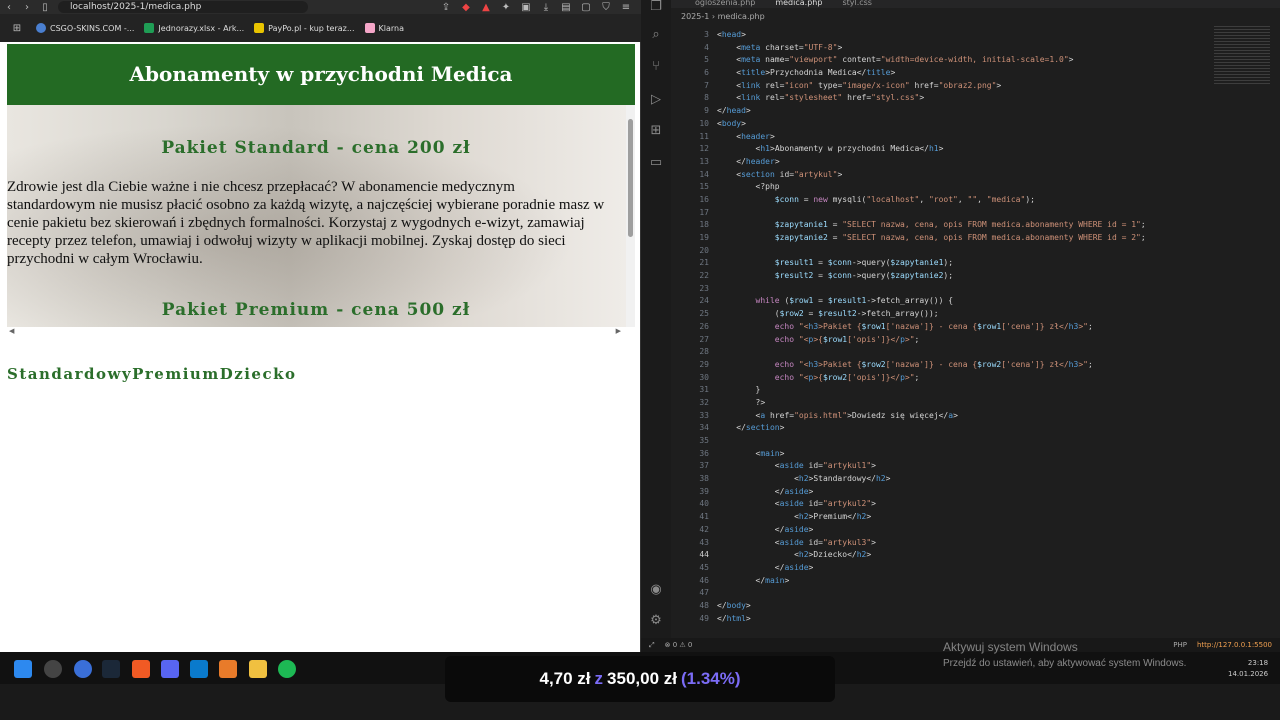 The height and width of the screenshot is (720, 1280). Describe the element at coordinates (45, 7) in the screenshot. I see `bookmark-icon: ▯` at that location.